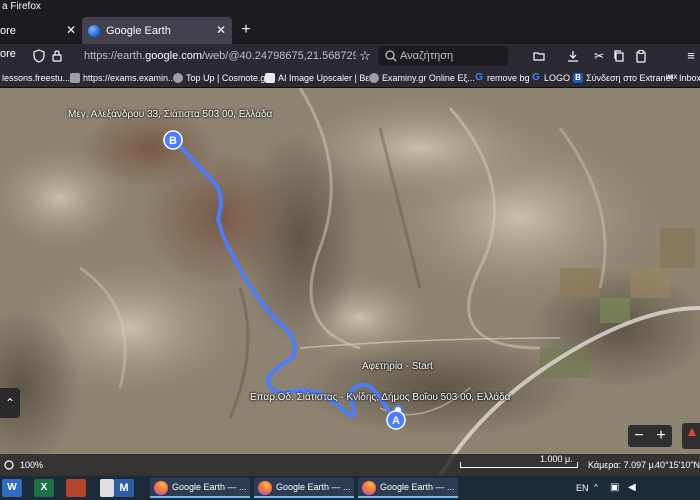  I want to click on url-host: google.com, so click(174, 56).